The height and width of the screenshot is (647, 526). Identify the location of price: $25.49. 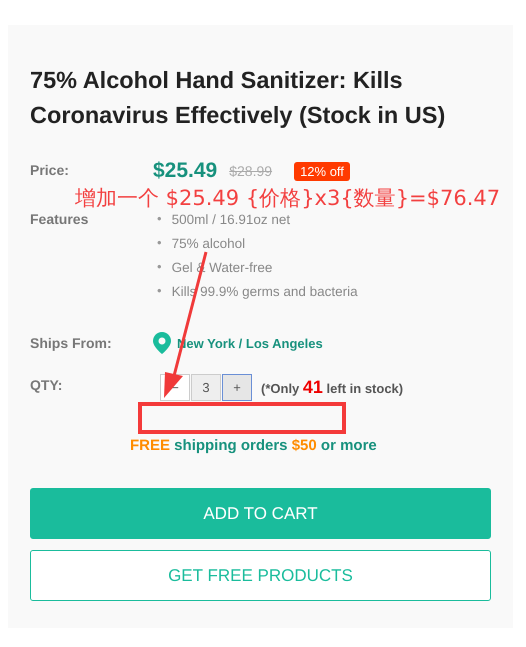
(185, 171).